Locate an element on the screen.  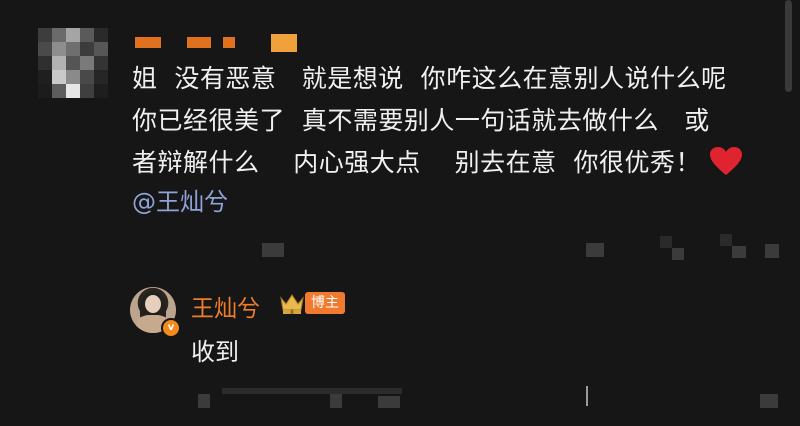
svg-text: II is located at coordinates (292, 312).